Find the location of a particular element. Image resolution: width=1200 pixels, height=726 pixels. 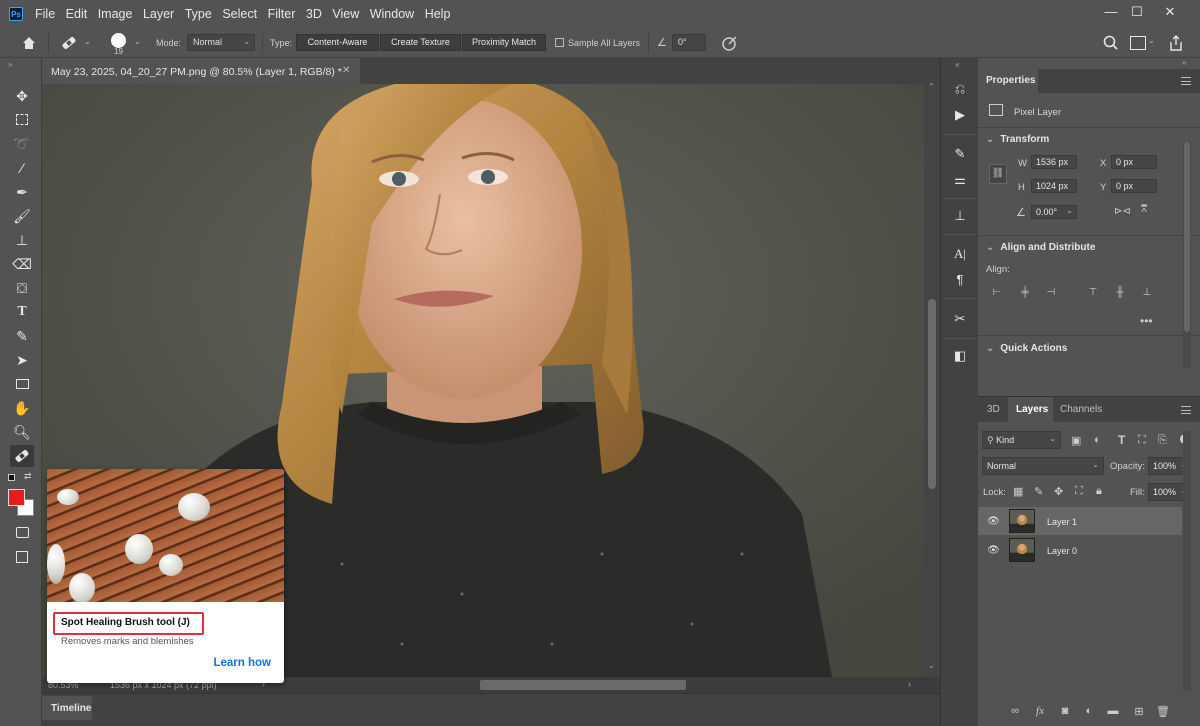

x-field: 0 px is located at coordinates (1134, 162).